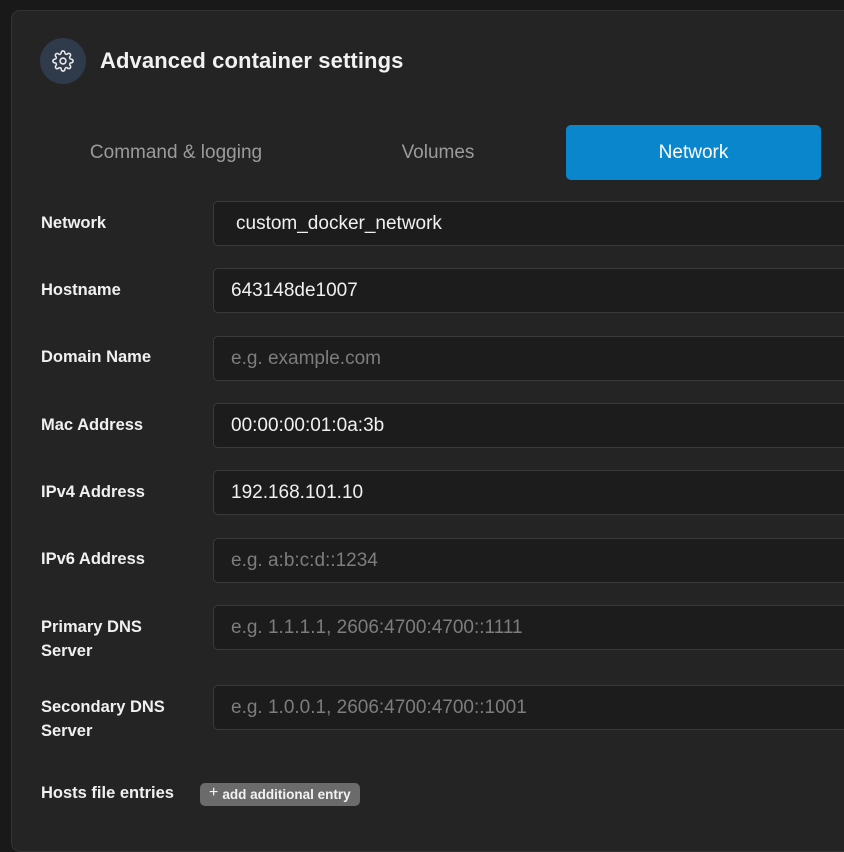  Describe the element at coordinates (528, 627) in the screenshot. I see `primary-dns-input` at that location.